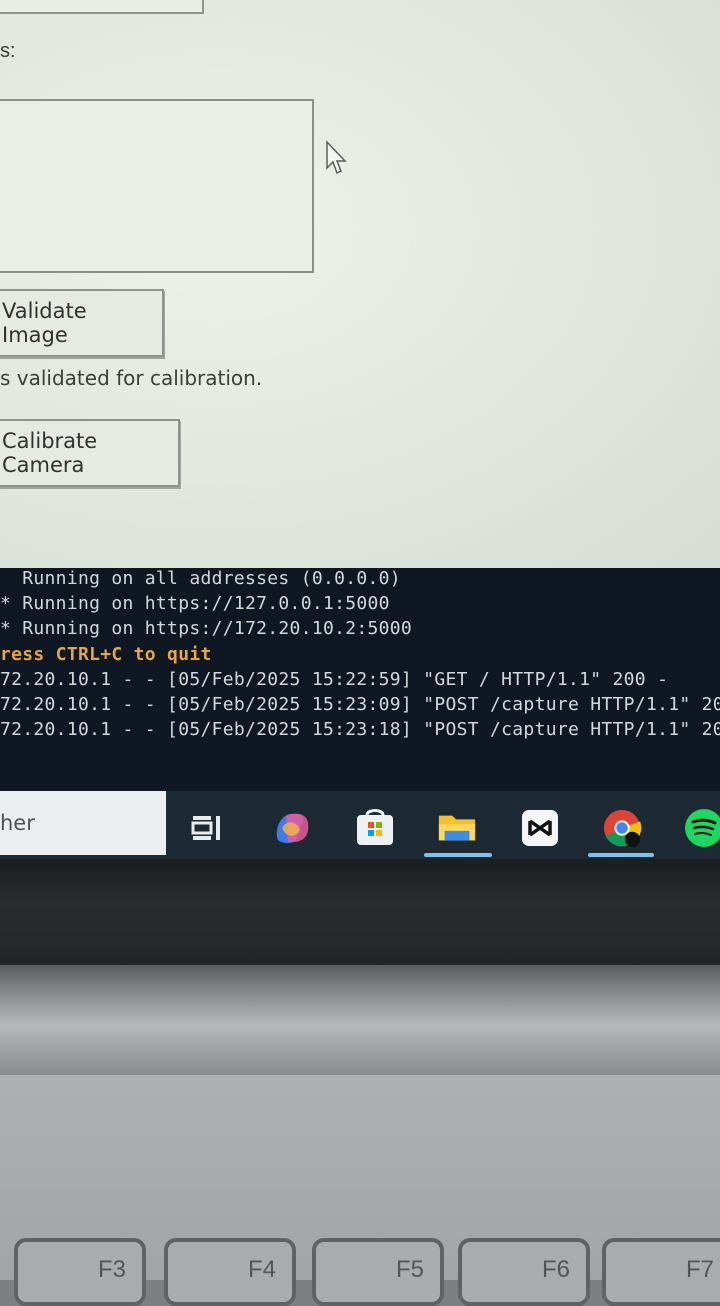 The height and width of the screenshot is (1306, 720). I want to click on validate-image-button: Validate Image, so click(82, 323).